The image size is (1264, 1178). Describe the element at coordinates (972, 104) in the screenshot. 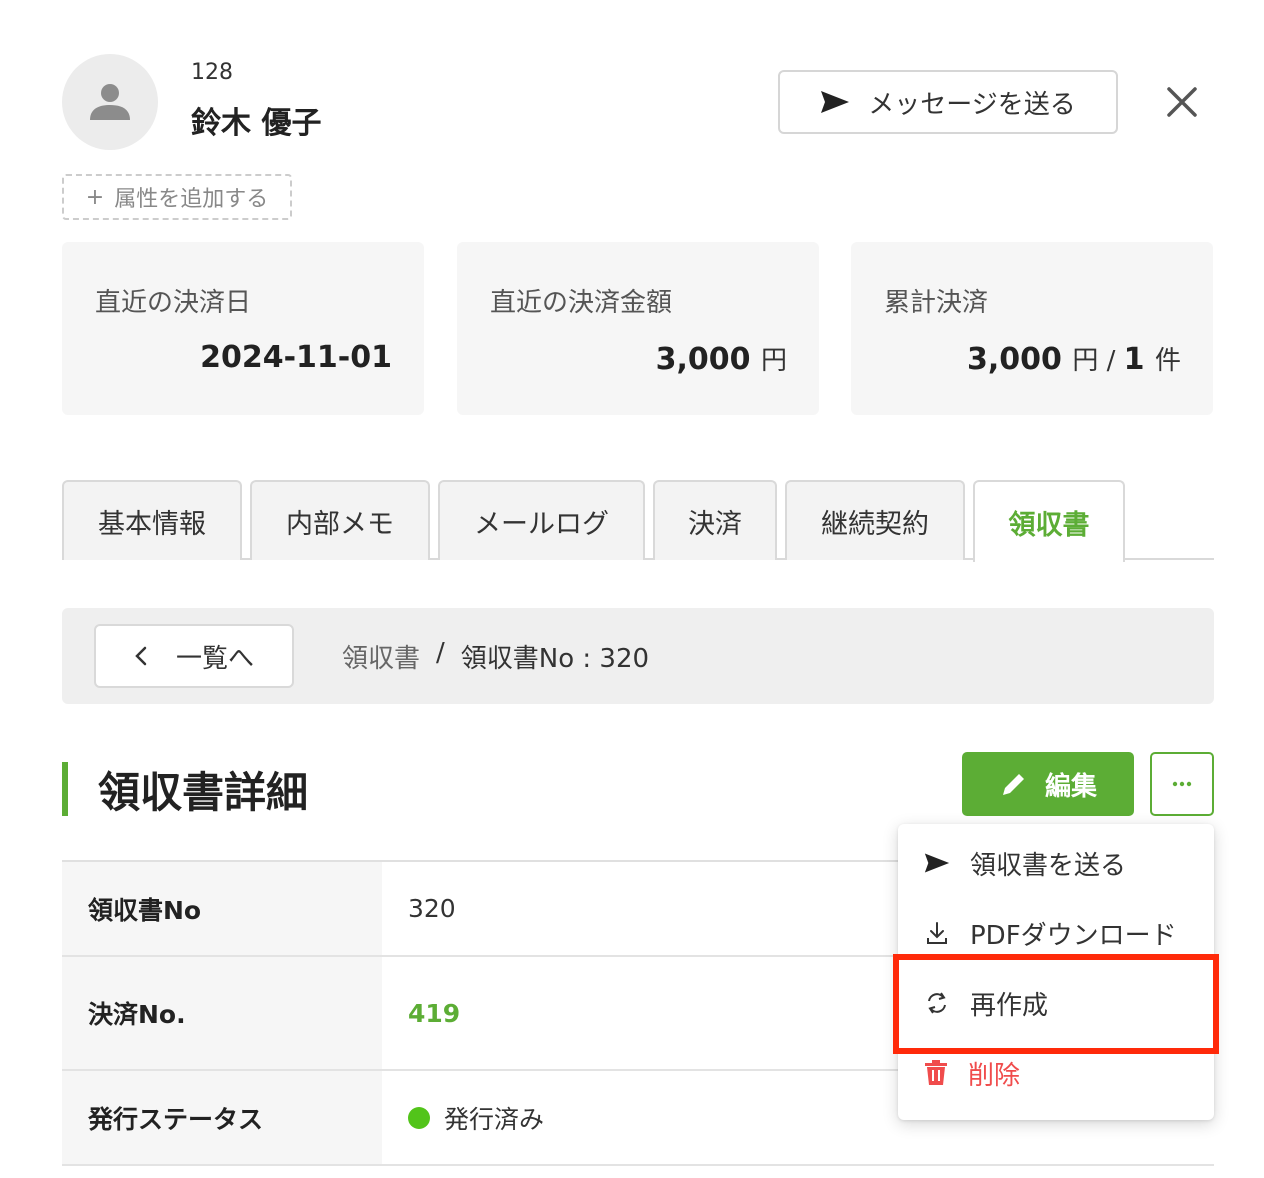

I see `send-message-label: メッセージを送る` at that location.